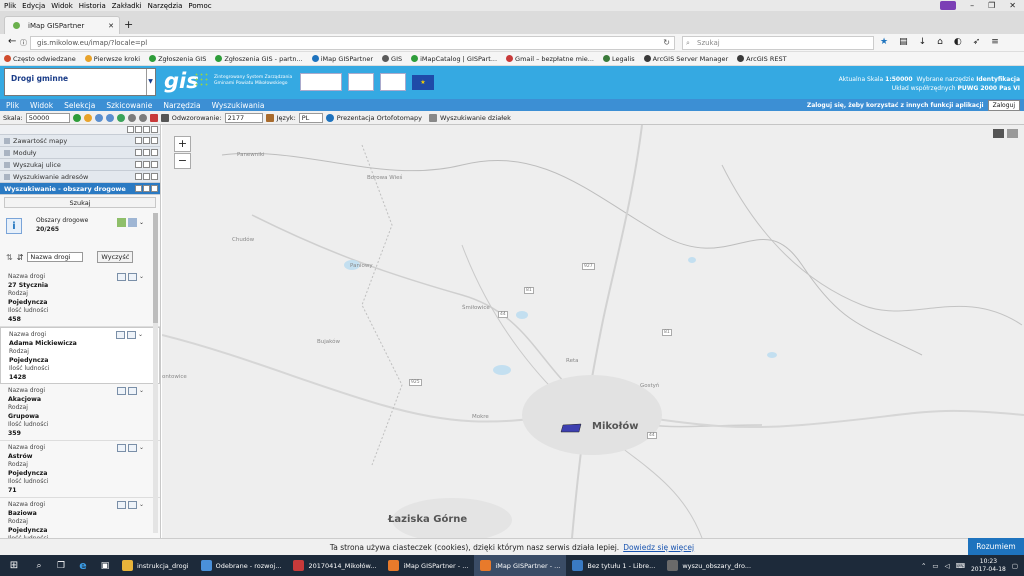 This screenshot has height=576, width=1024. What do you see at coordinates (903, 42) in the screenshot?
I see `library-icon: ▤` at bounding box center [903, 42].